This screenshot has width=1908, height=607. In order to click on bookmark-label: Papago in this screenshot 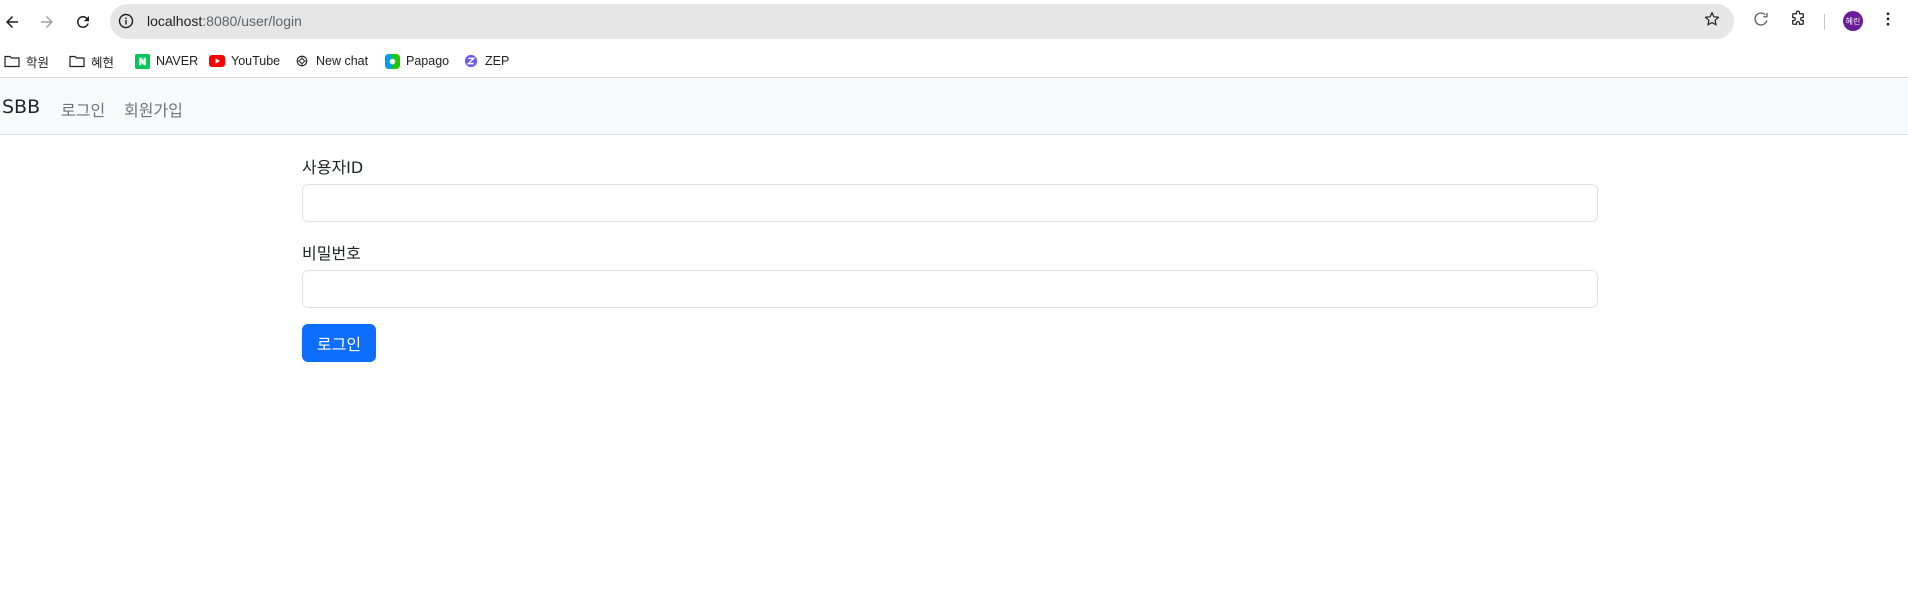, I will do `click(428, 61)`.